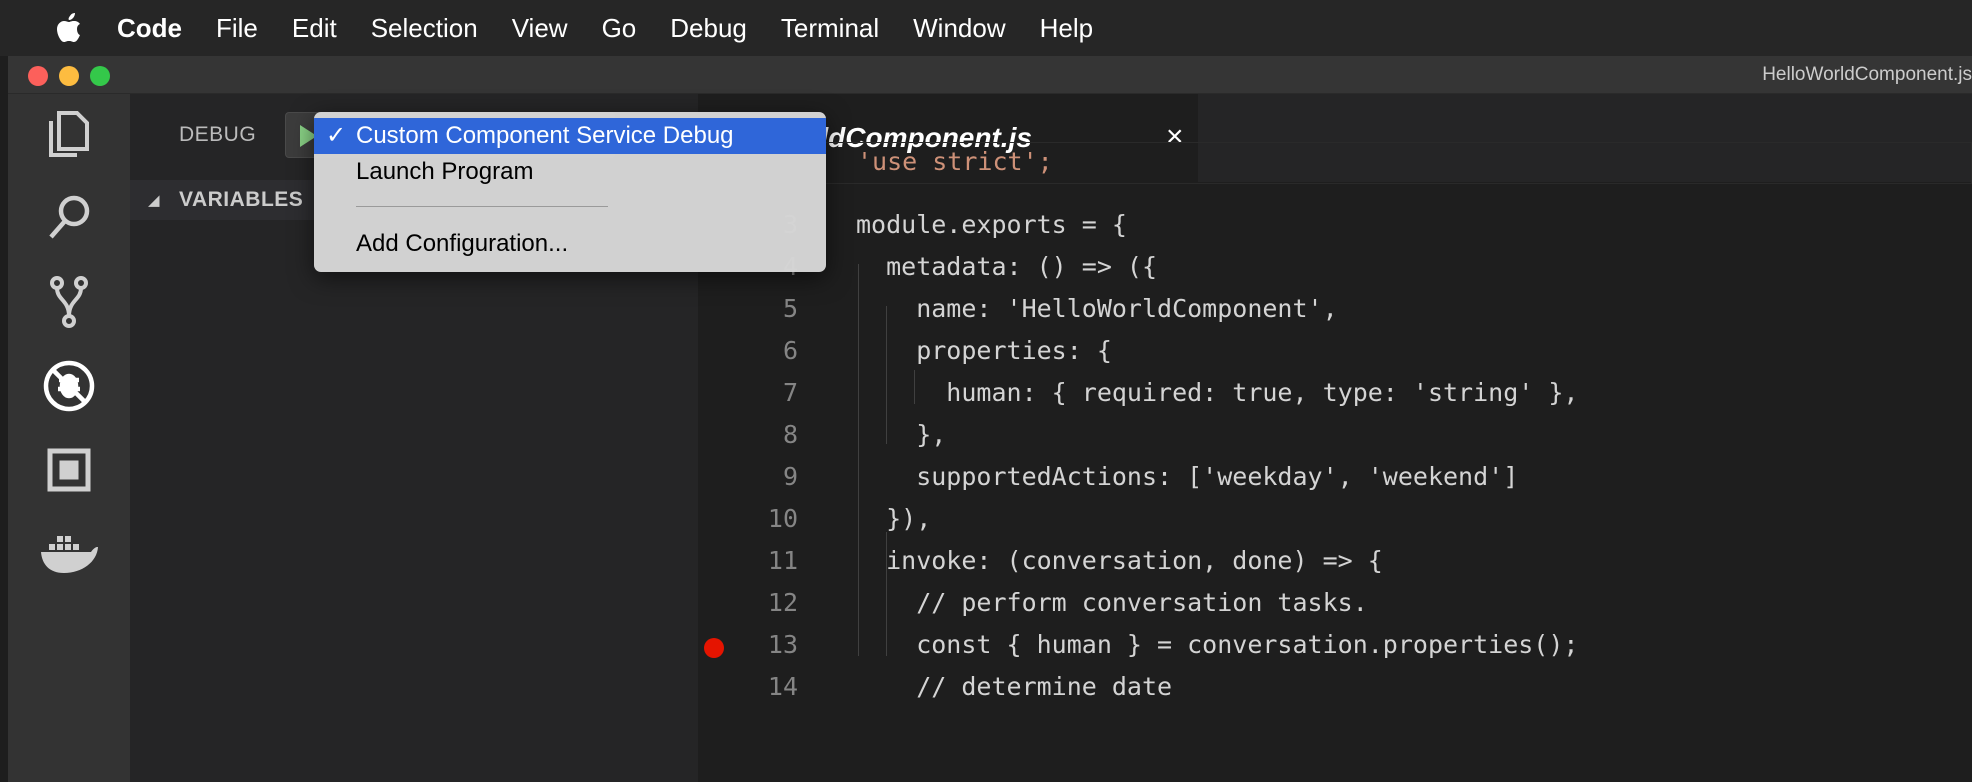 Image resolution: width=1972 pixels, height=782 pixels. I want to click on menu-file: File, so click(237, 28).